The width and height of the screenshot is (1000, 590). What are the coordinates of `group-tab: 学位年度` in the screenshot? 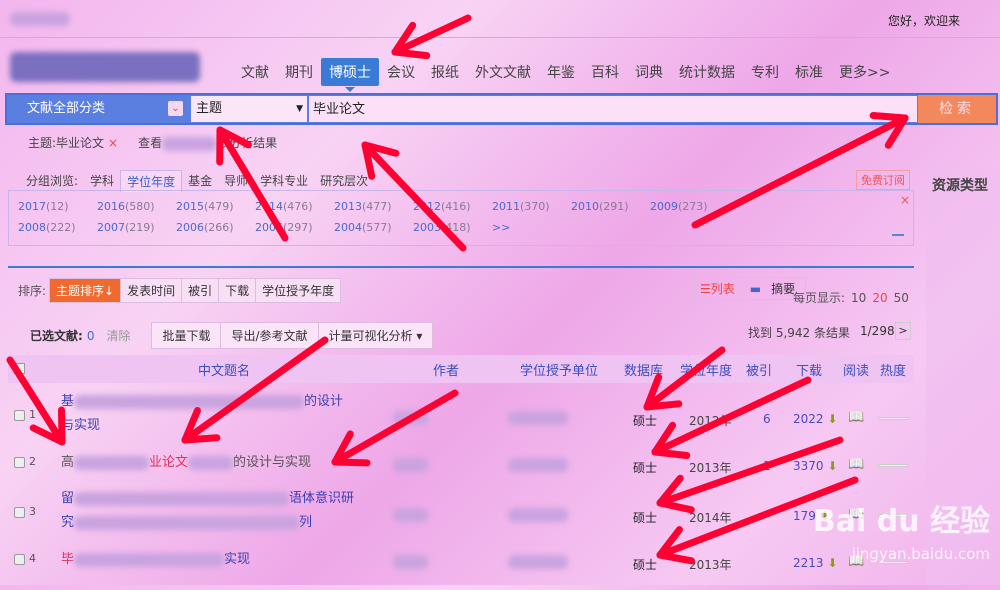 It's located at (151, 181).